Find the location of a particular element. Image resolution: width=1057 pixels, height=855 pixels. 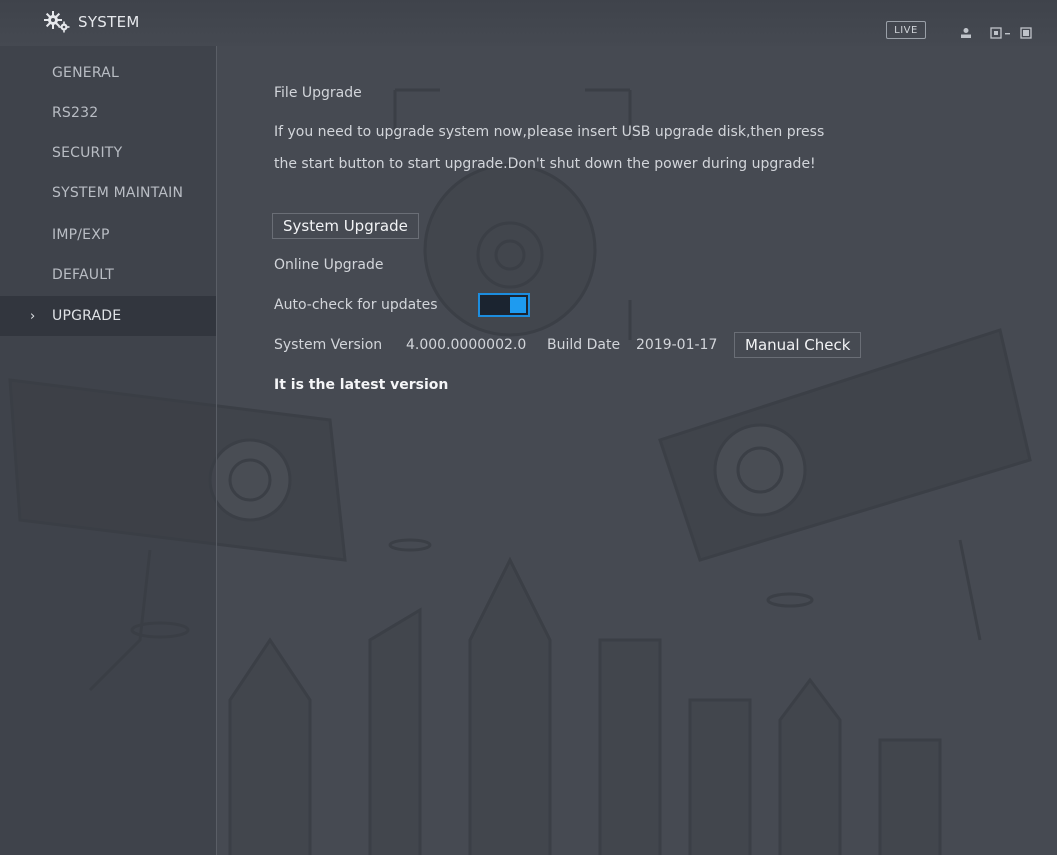

sidebar-item-label: DEFAULT is located at coordinates (83, 275).